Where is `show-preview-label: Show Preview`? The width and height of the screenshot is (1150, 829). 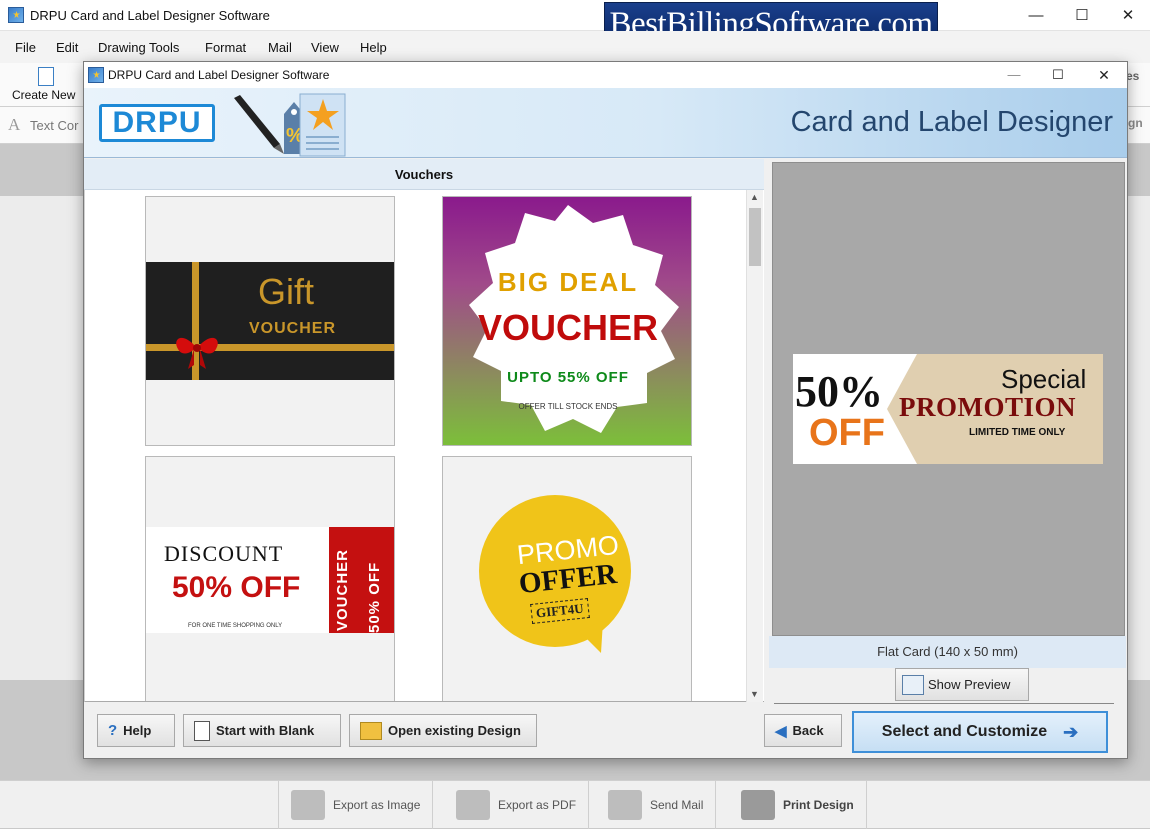
show-preview-label: Show Preview is located at coordinates (969, 684).